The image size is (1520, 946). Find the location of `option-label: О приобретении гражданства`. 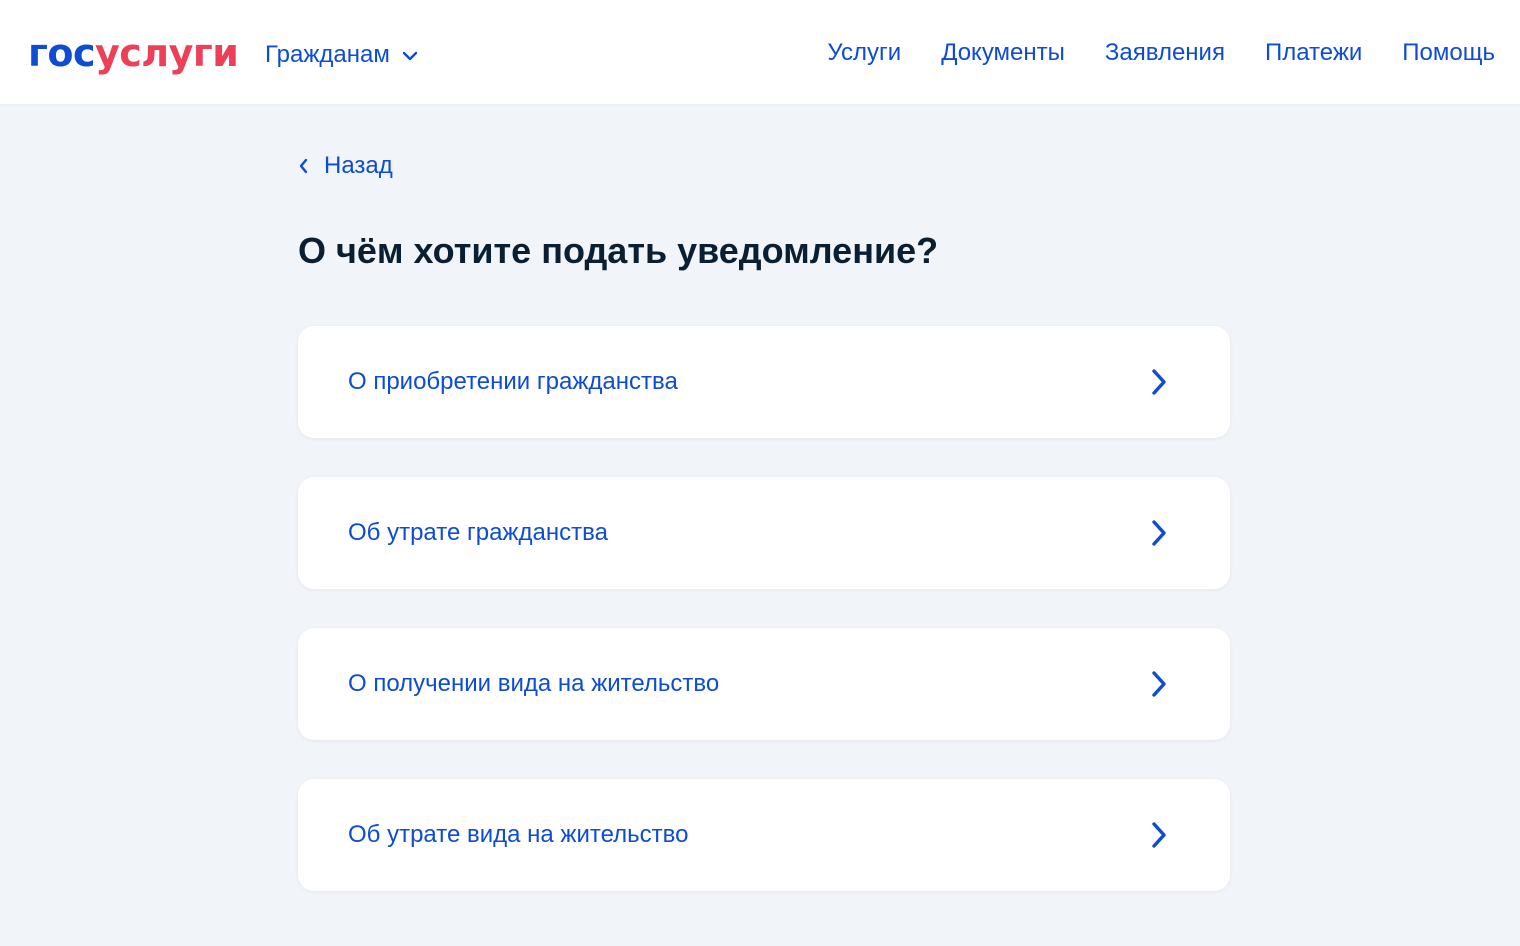

option-label: О приобретении гражданства is located at coordinates (513, 381).